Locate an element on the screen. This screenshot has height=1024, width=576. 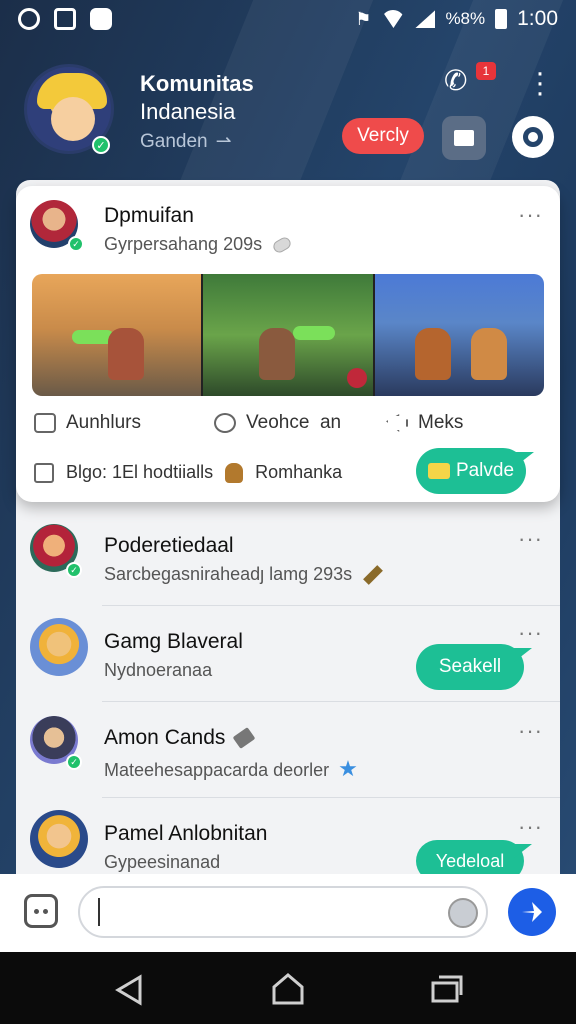
home-icon is located at coordinates (288, 989).